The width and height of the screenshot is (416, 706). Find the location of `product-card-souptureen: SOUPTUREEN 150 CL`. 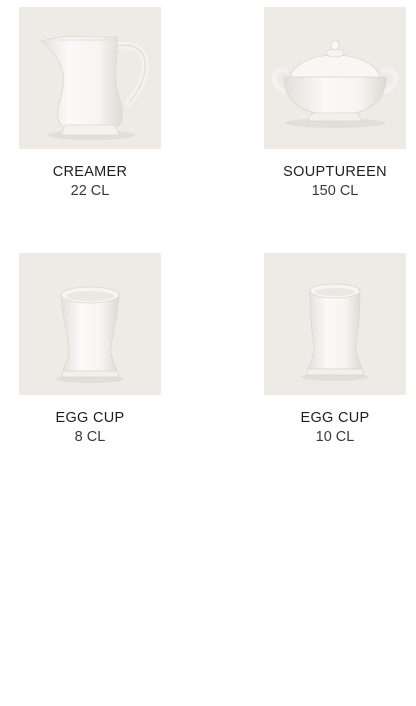

product-card-souptureen: SOUPTUREEN 150 CL is located at coordinates (335, 104).